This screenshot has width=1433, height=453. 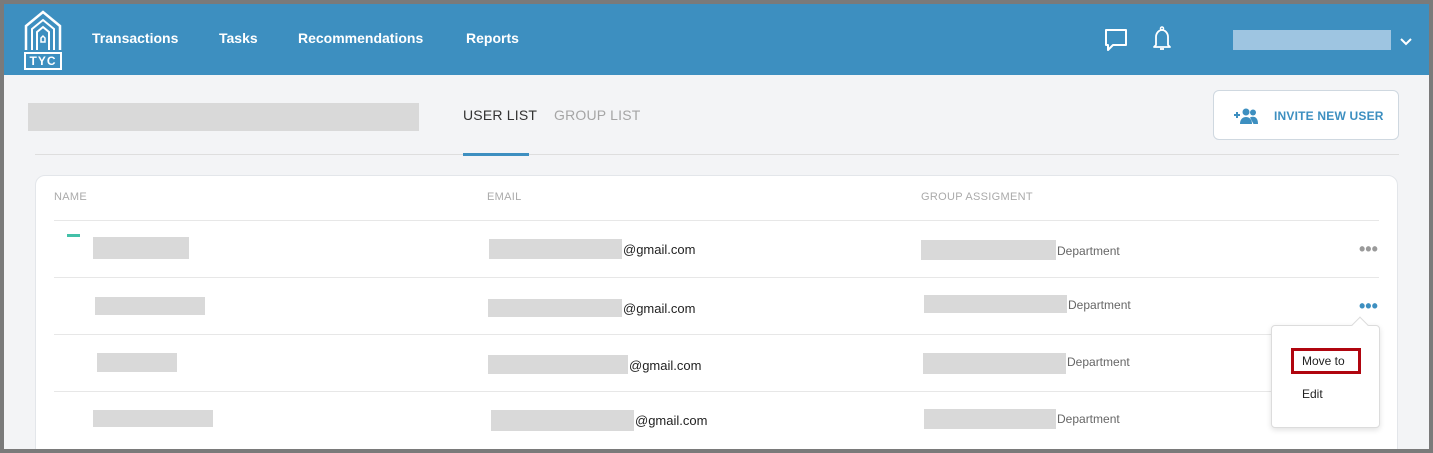 I want to click on chat-icon, so click(x=1116, y=42).